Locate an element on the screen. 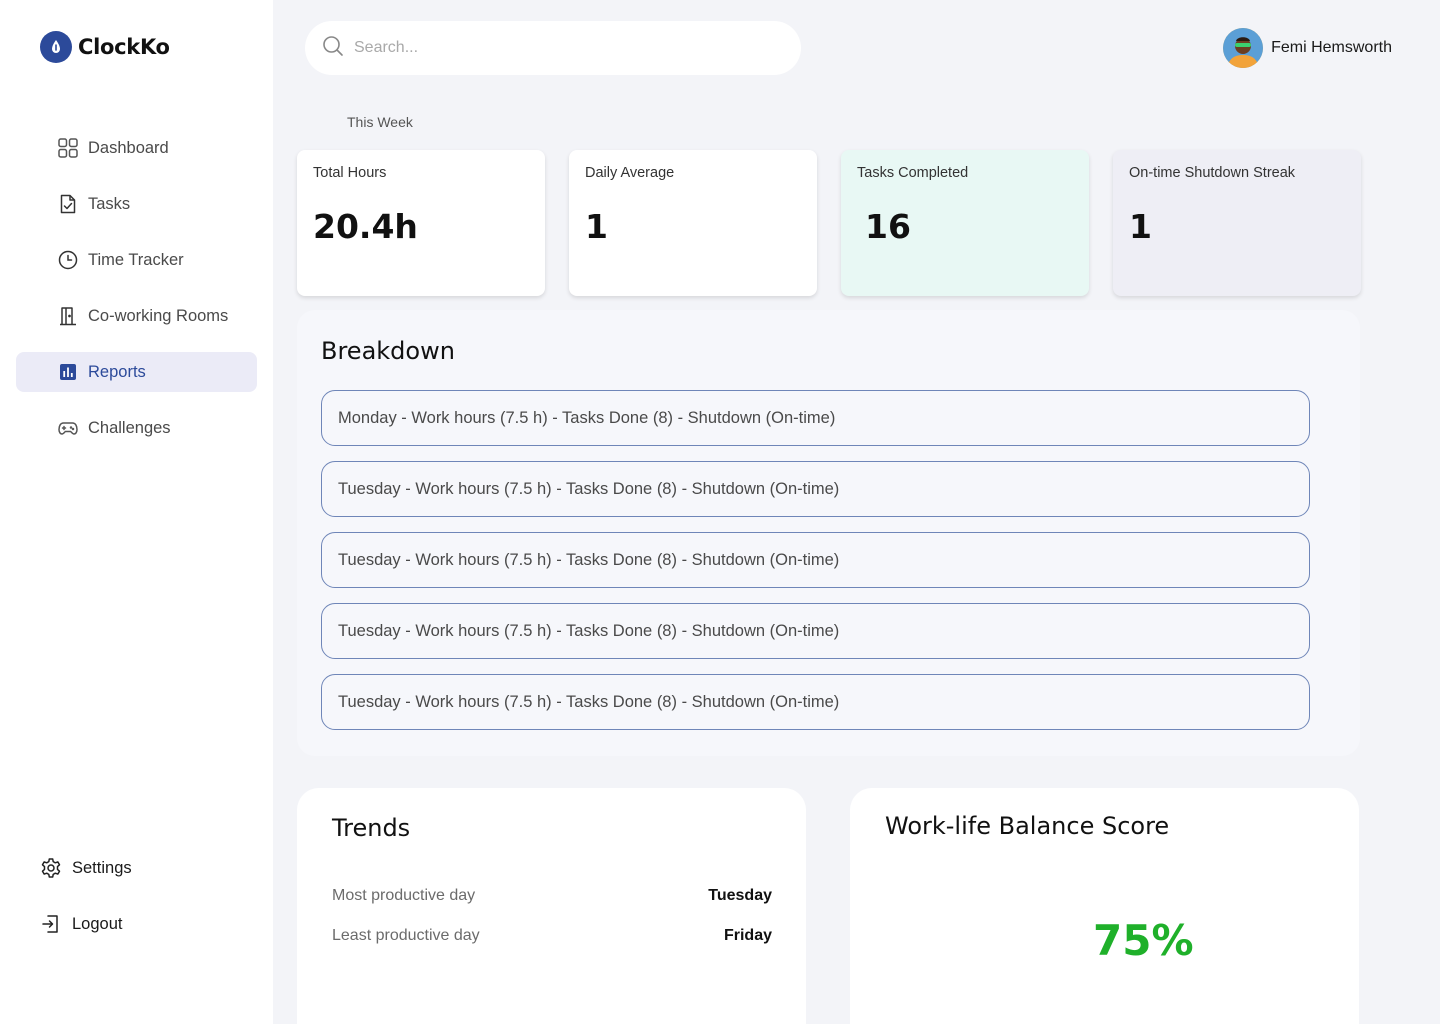 The image size is (1440, 1024). stat-label: Tasks Completed is located at coordinates (913, 173).